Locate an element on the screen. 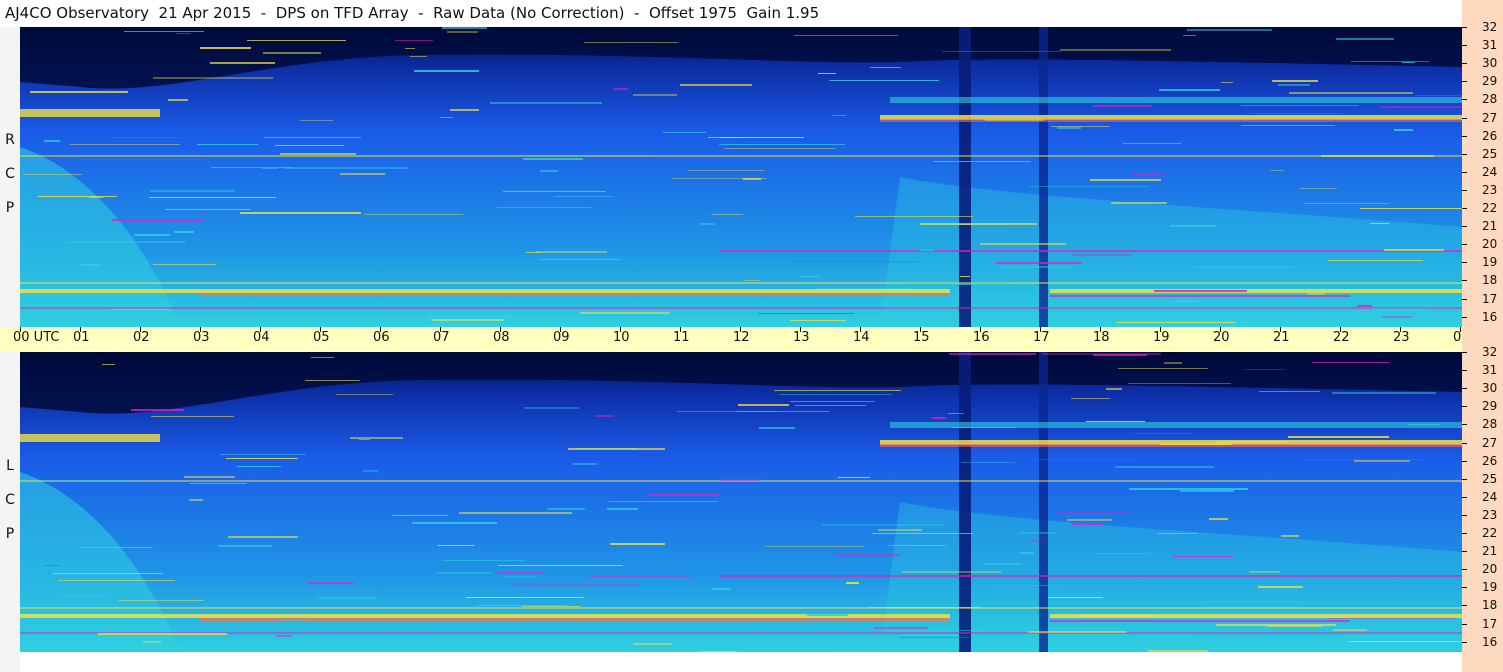 The image size is (1503, 672). time-label: 14 is located at coordinates (861, 337).